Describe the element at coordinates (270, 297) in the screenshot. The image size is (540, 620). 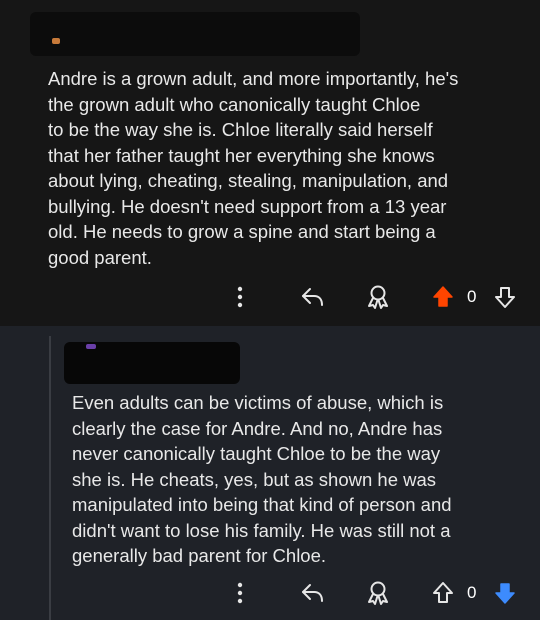
I see `comment-1-actions: 0` at that location.